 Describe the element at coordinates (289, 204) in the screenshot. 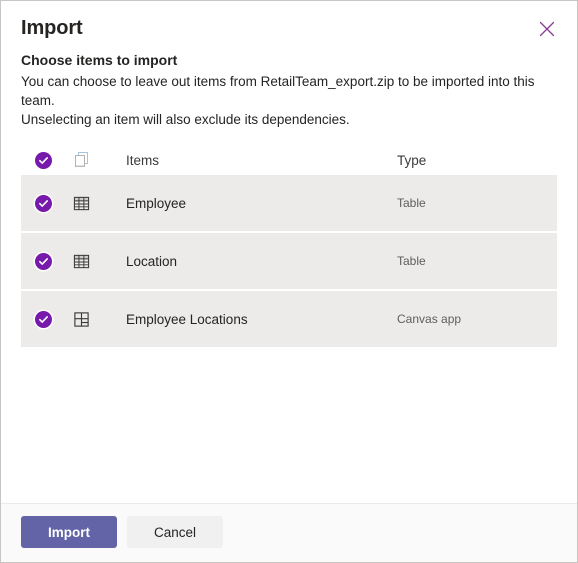

I see `table-row: Employee Table` at that location.